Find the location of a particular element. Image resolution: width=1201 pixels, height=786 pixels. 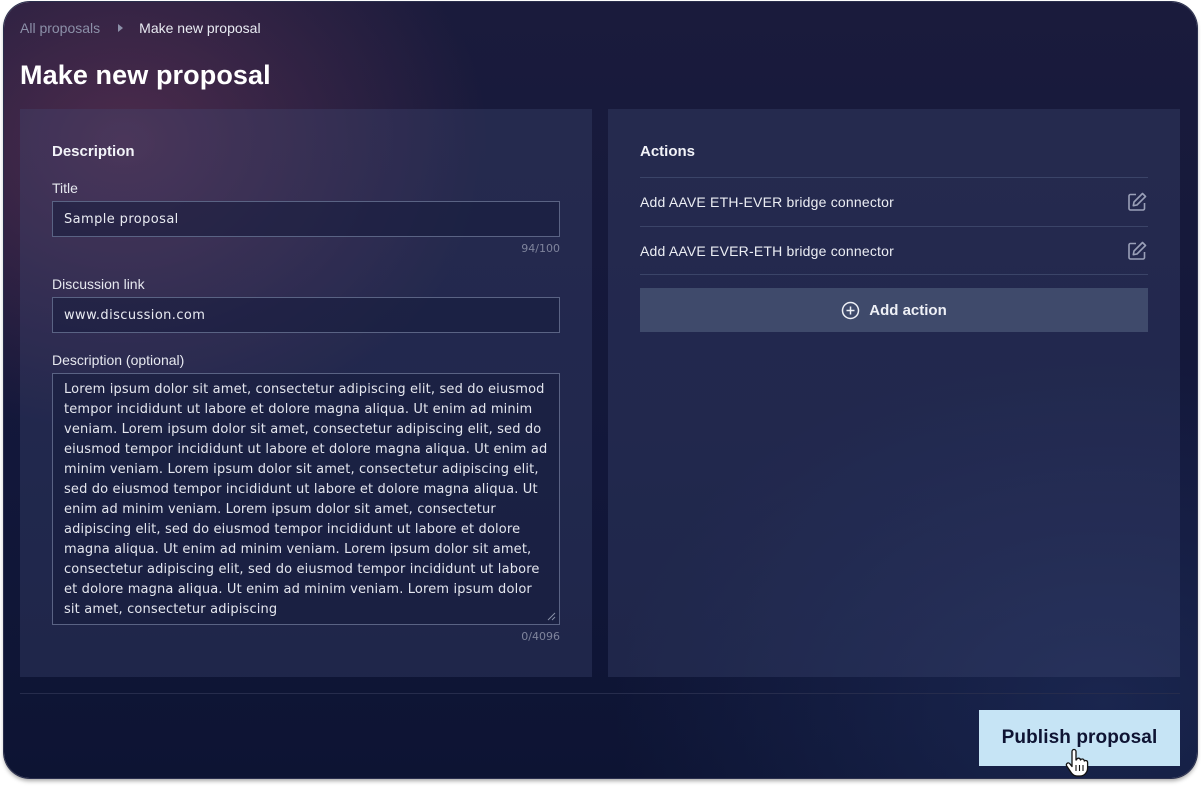

actions-heading: Actions is located at coordinates (668, 151).